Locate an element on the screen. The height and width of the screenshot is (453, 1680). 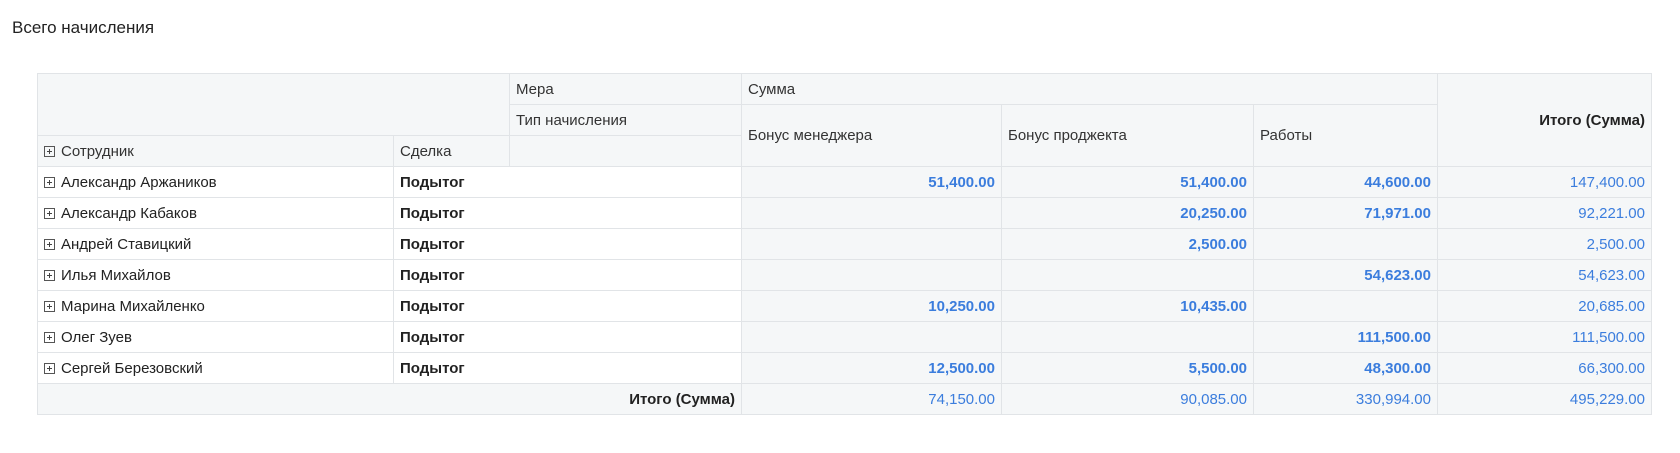
row-total-cell: 2,500.00 is located at coordinates (1544, 244).